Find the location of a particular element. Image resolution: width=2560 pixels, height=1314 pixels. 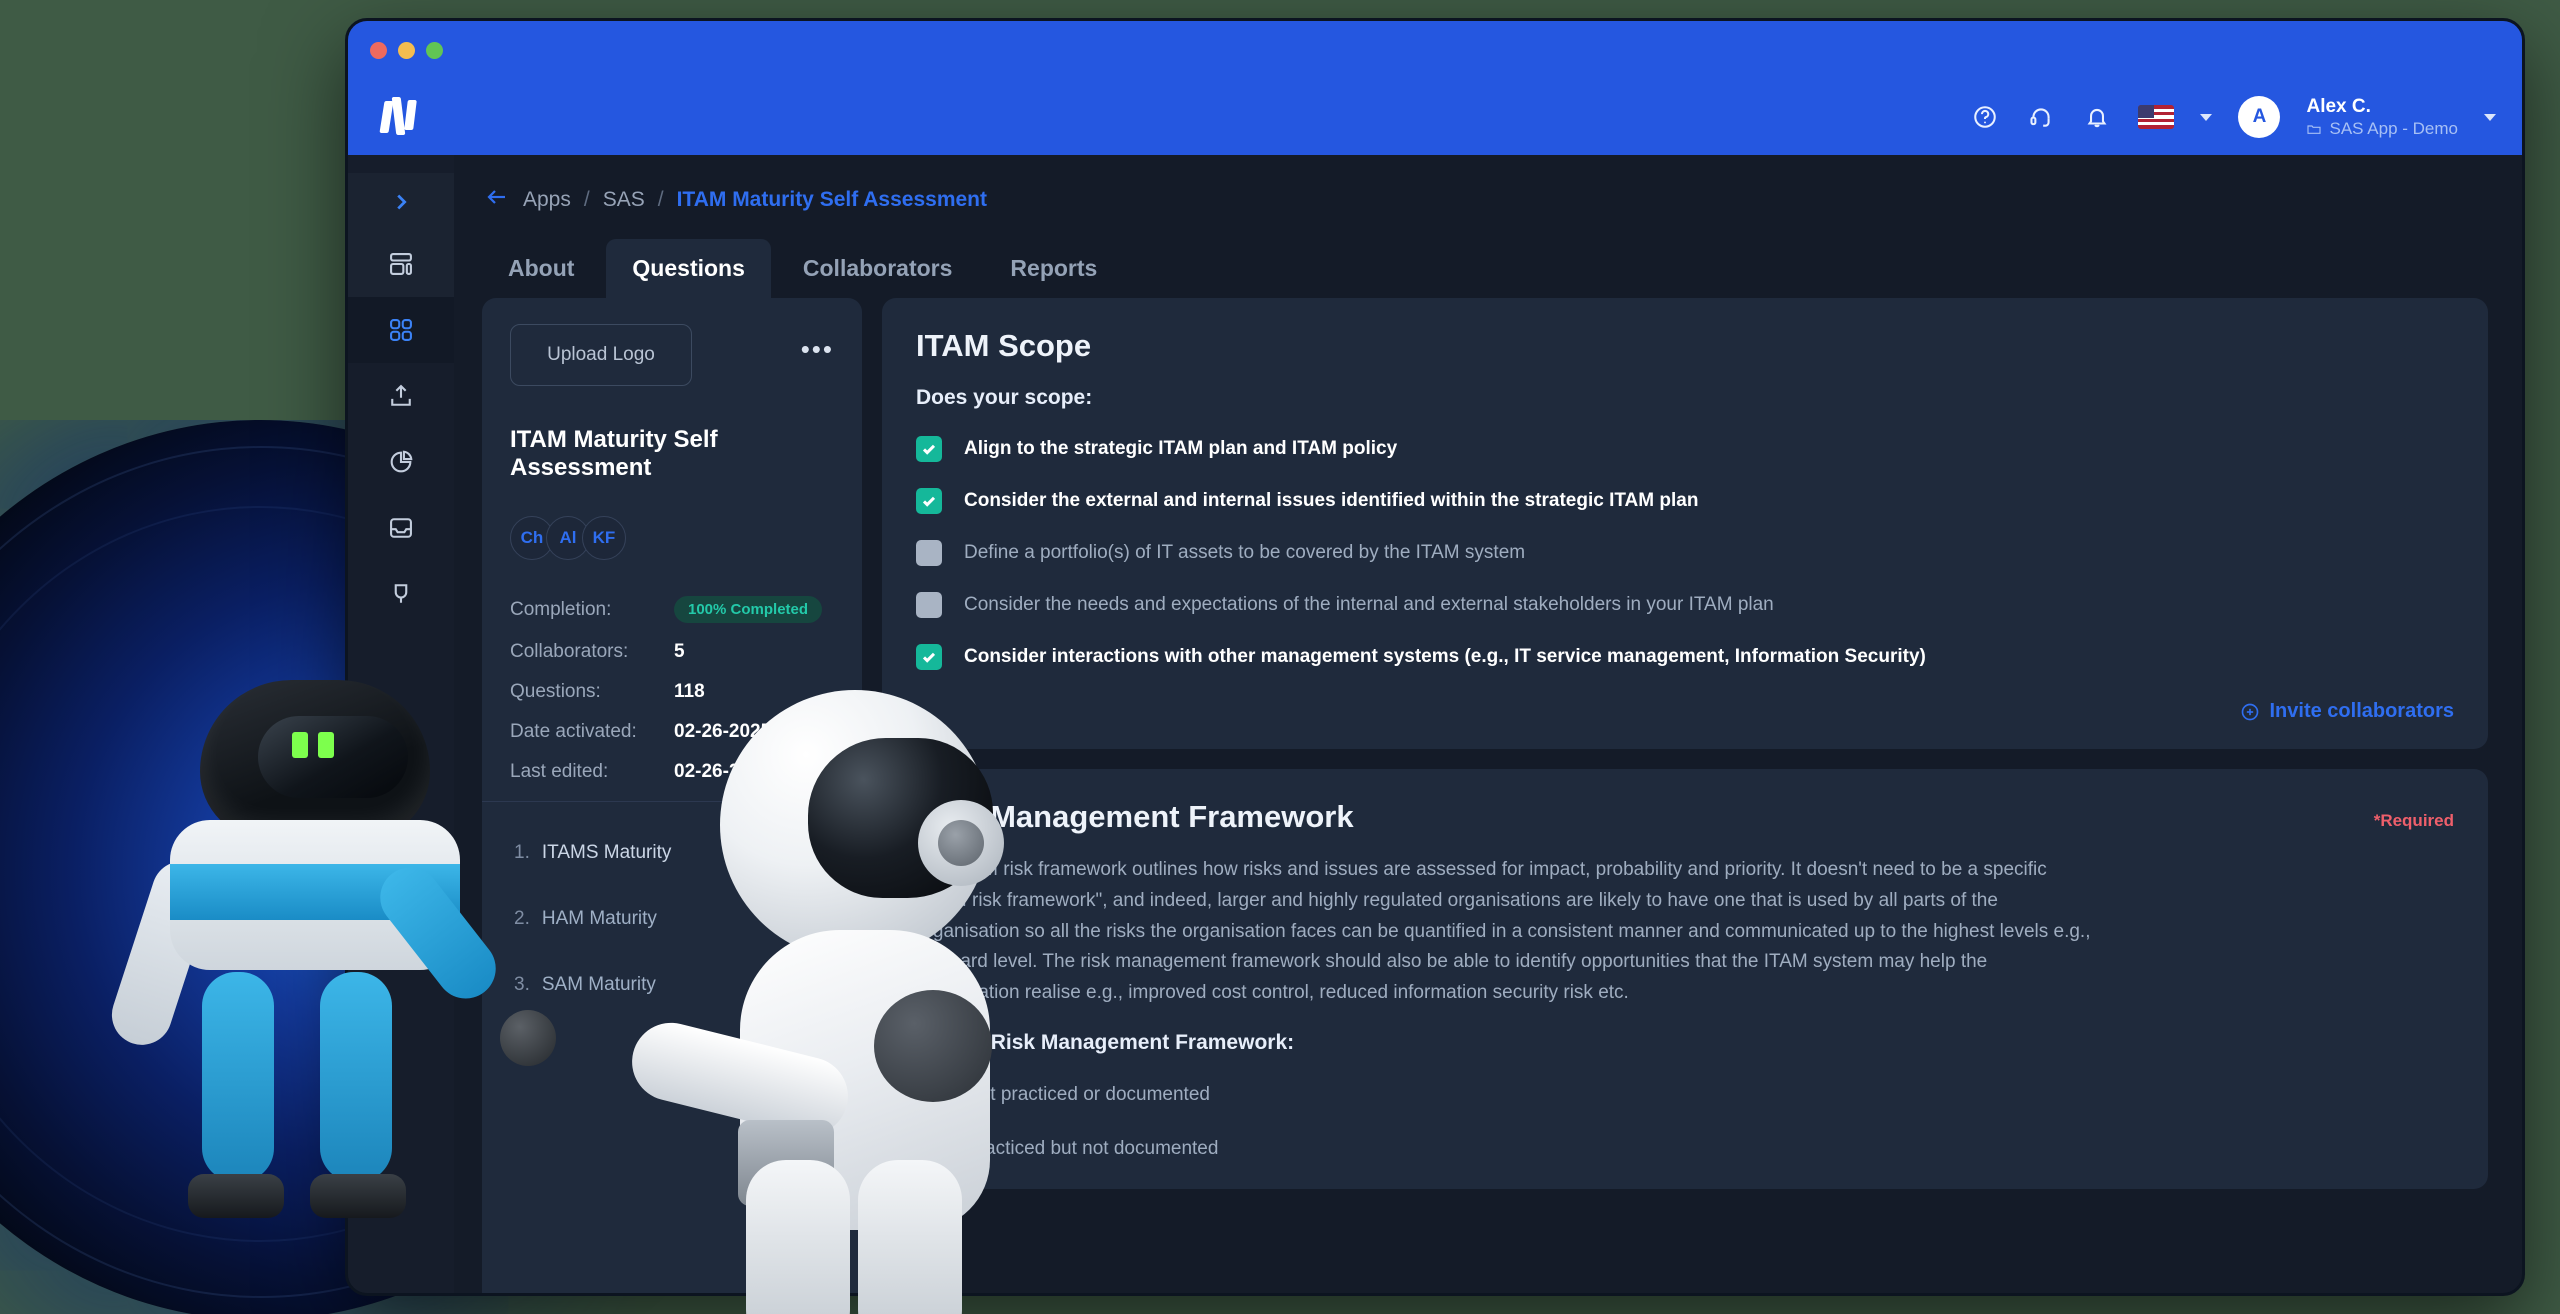

itam-scope-question: Does your scope: is located at coordinates (1004, 397).